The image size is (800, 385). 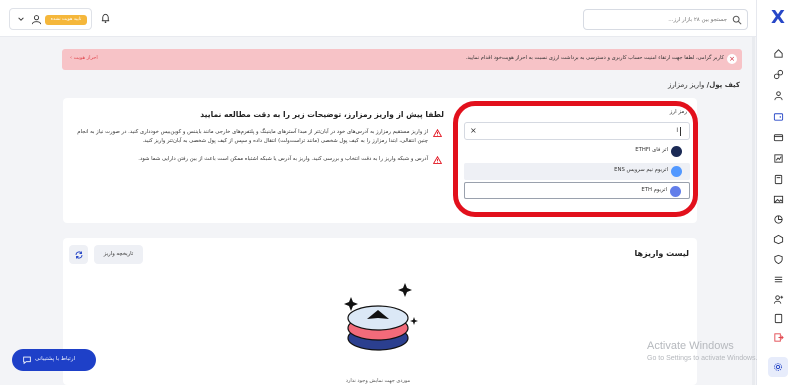 I want to click on box-icon, so click(x=778, y=239).